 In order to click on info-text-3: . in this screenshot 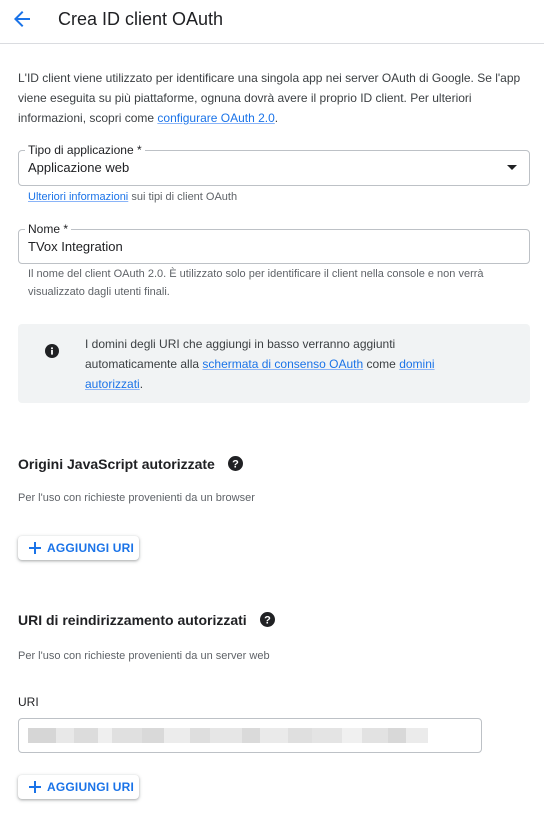, I will do `click(141, 384)`.